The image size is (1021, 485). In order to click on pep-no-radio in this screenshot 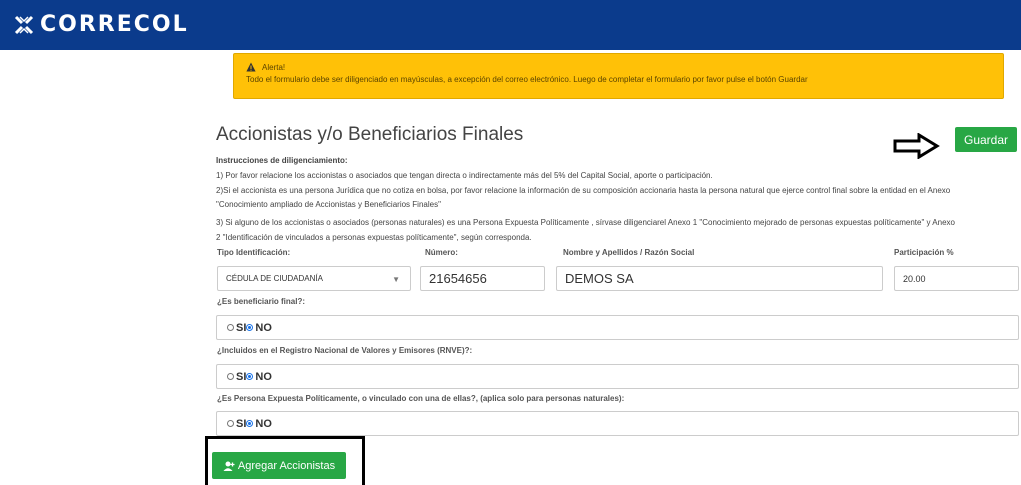, I will do `click(250, 423)`.